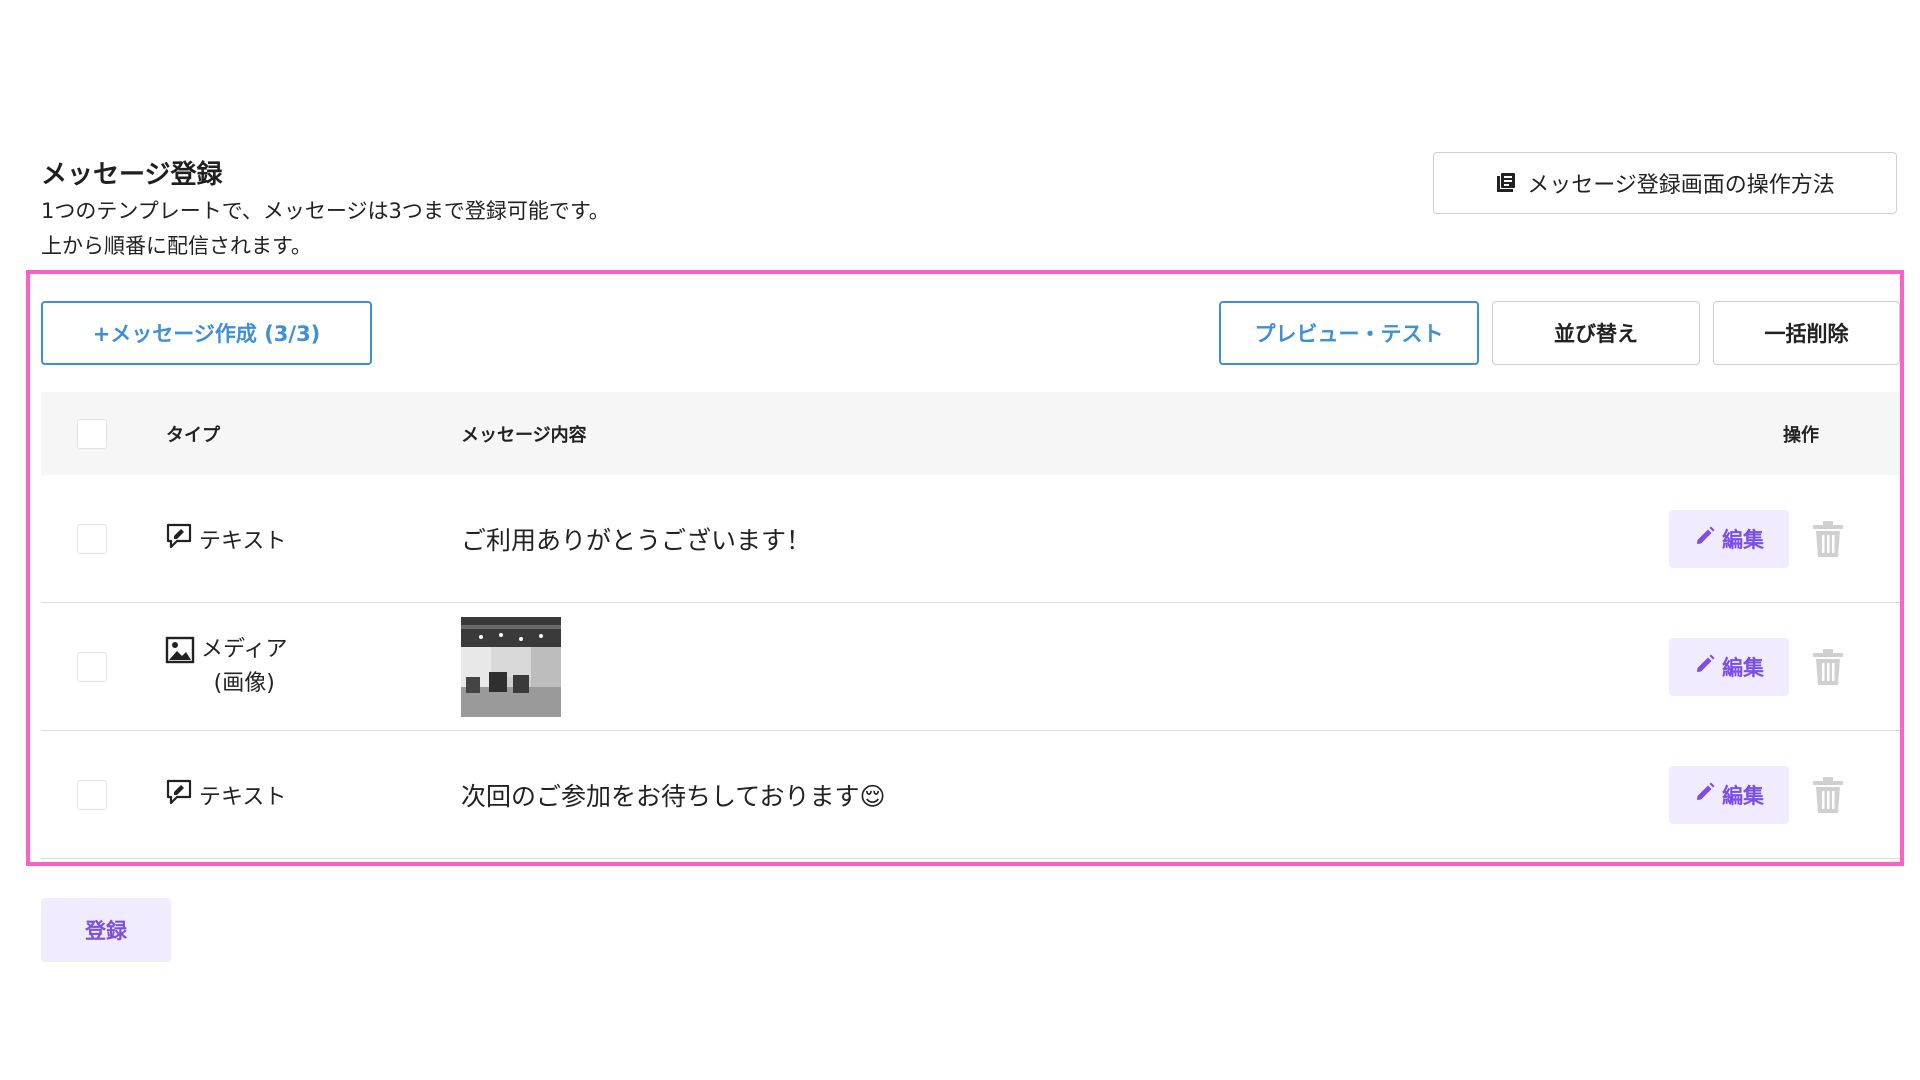 This screenshot has height=1080, width=1920. I want to click on type-label: メディア, so click(244, 649).